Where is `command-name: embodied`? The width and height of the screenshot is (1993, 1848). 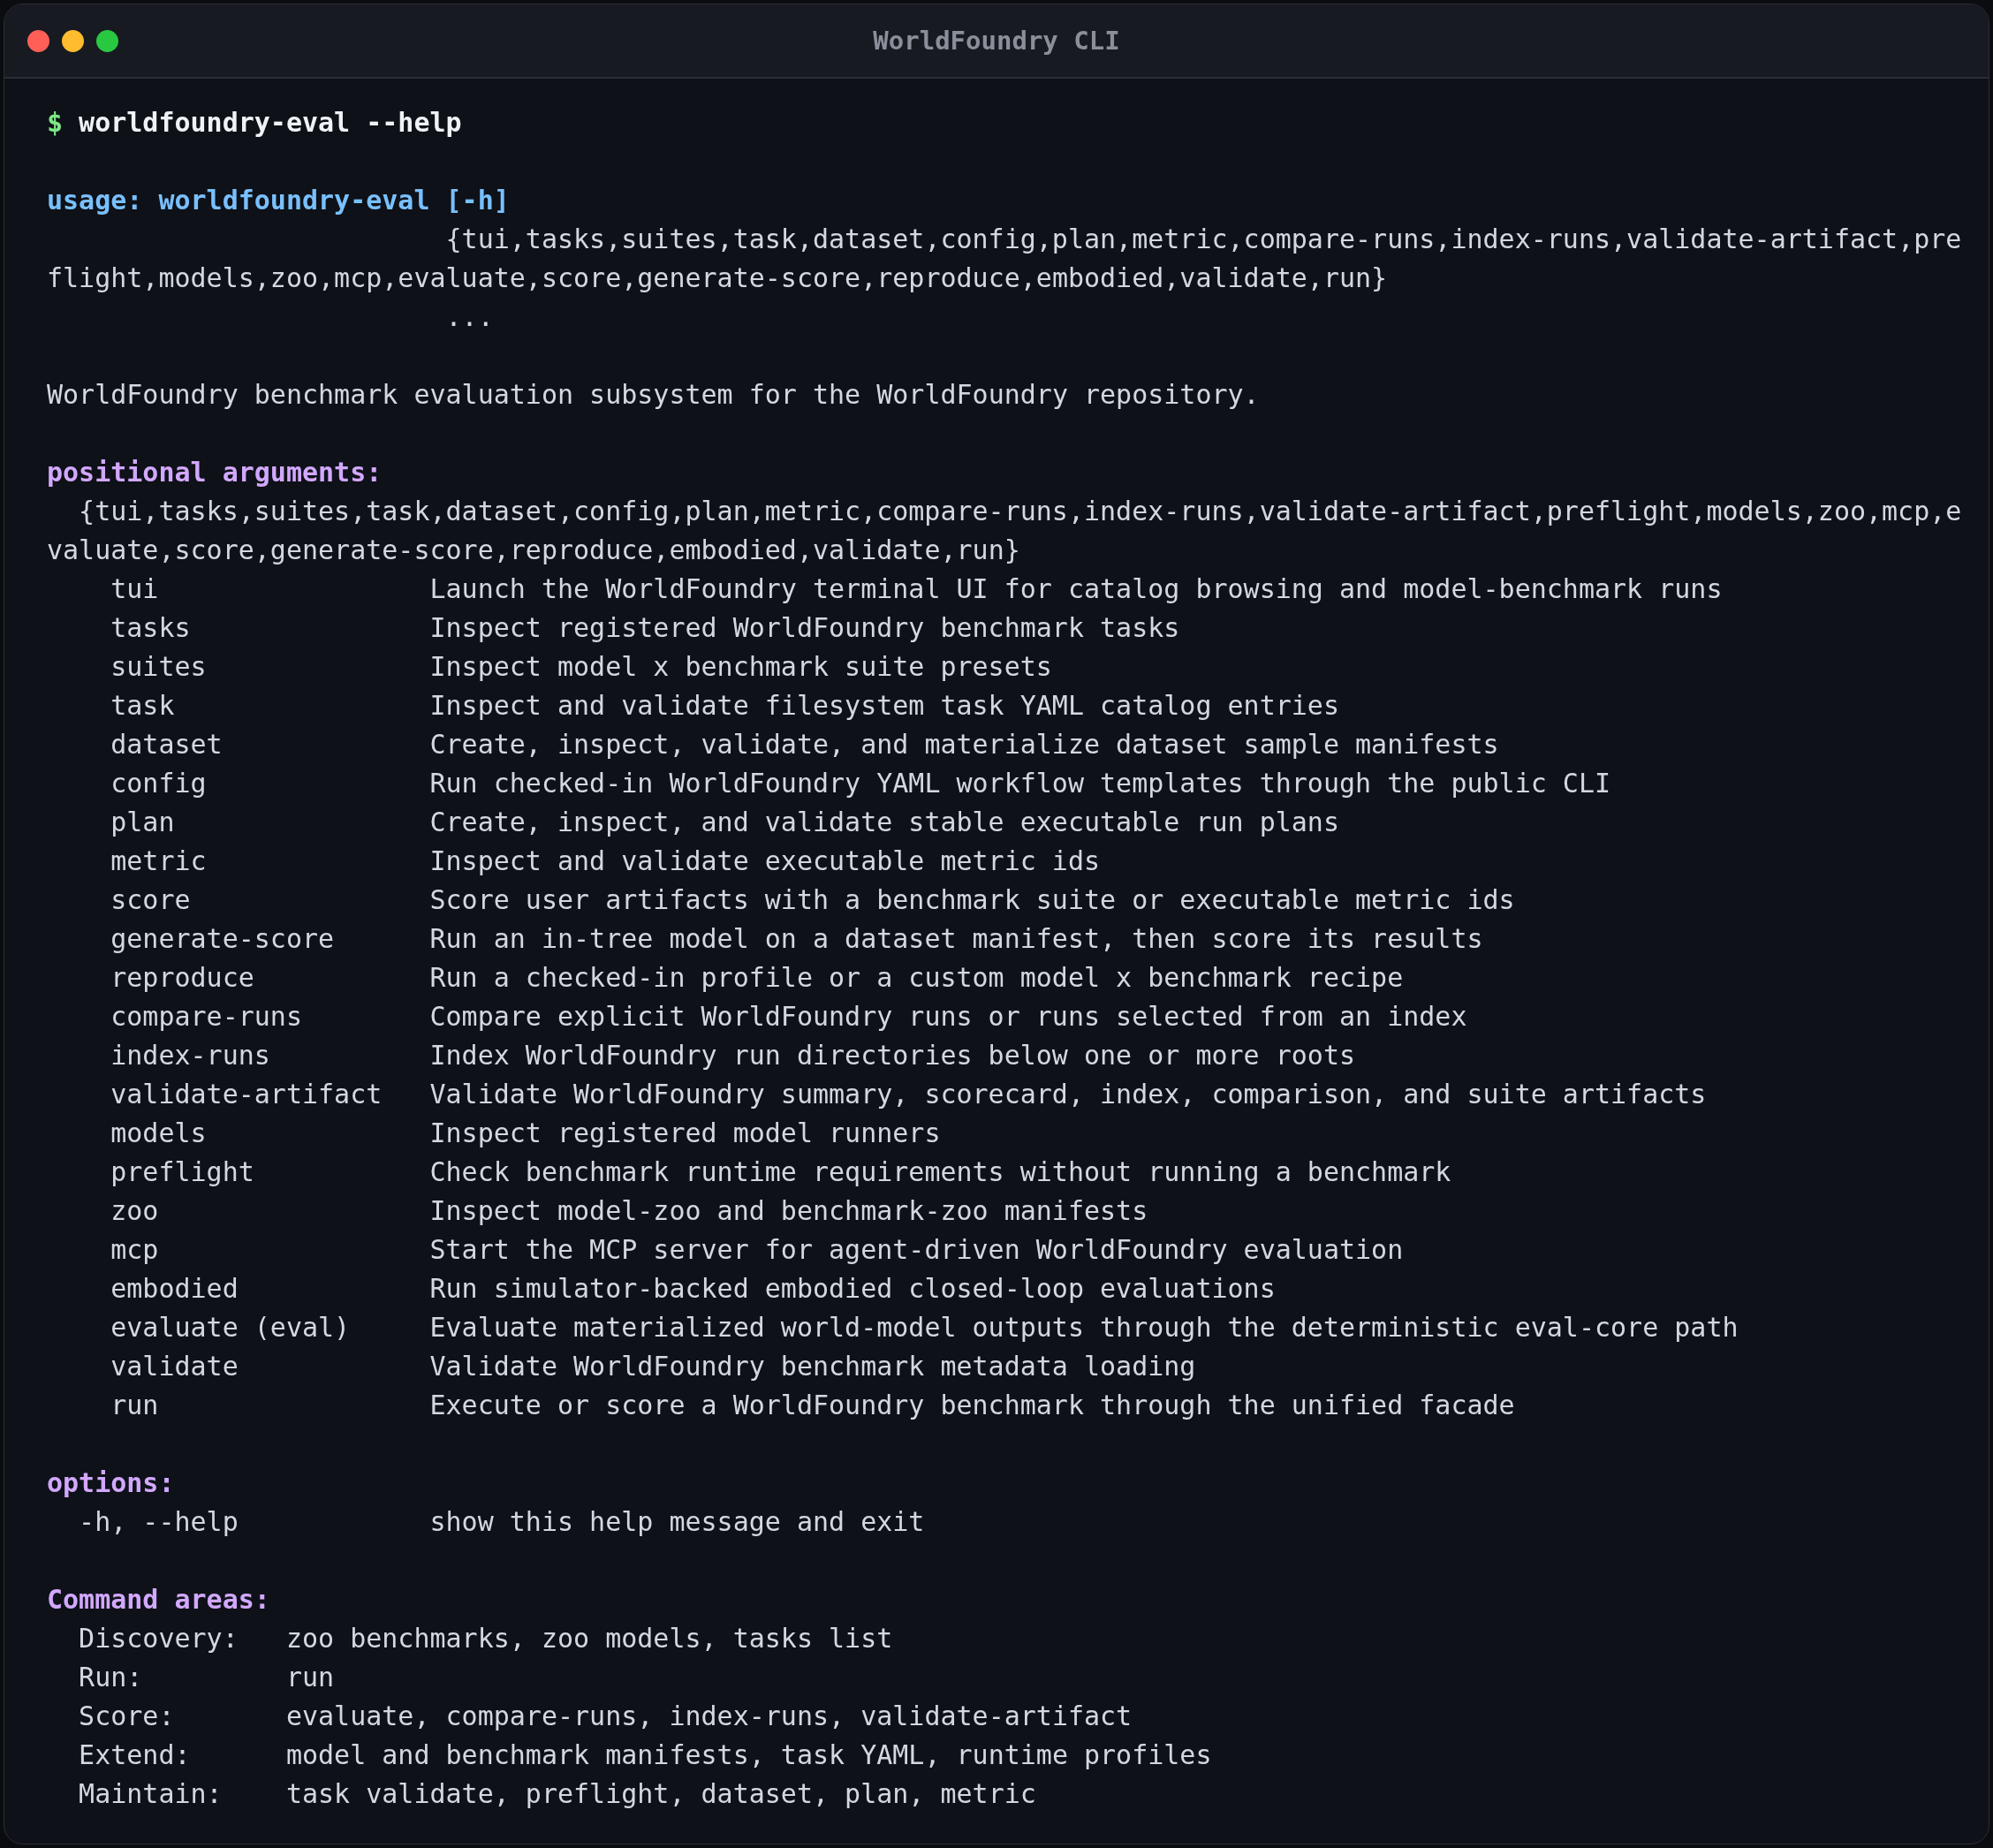
command-name: embodied is located at coordinates (174, 1289).